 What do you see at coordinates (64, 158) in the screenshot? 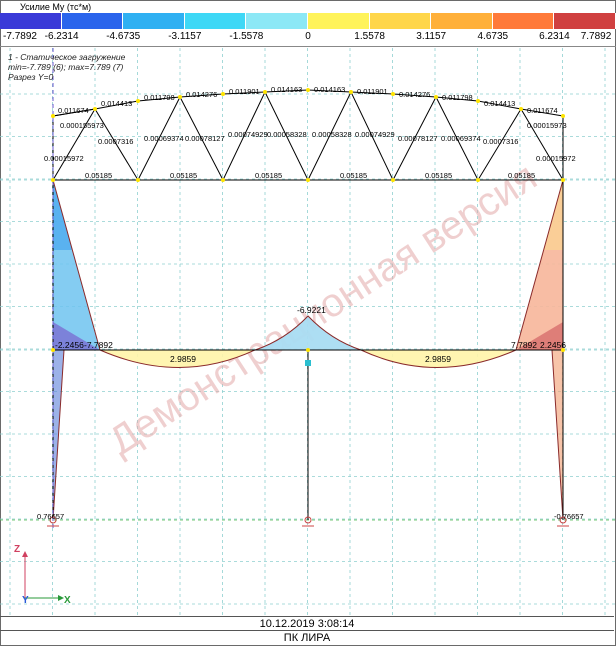
I see `truss-post-value-left: 0.00015972` at bounding box center [64, 158].